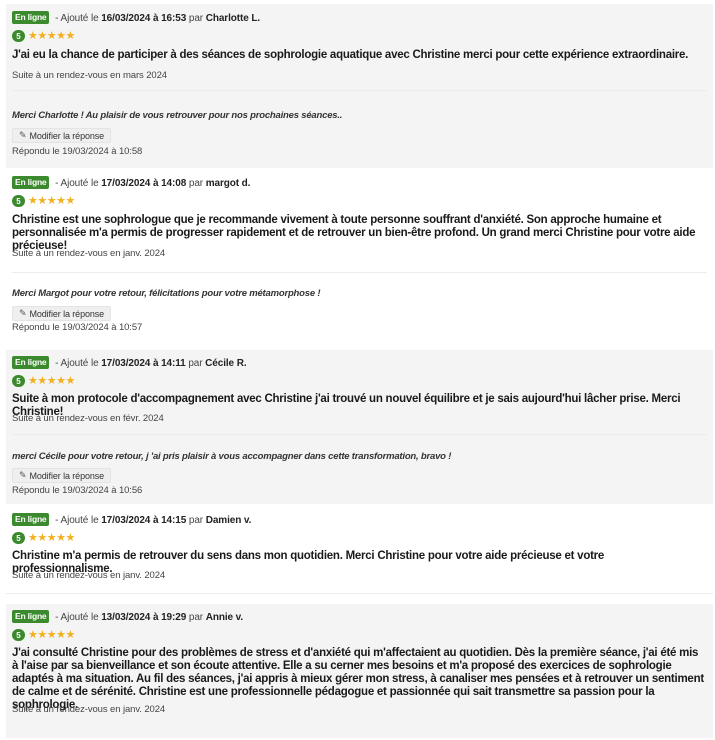  I want to click on review-author: Annie v., so click(224, 617).